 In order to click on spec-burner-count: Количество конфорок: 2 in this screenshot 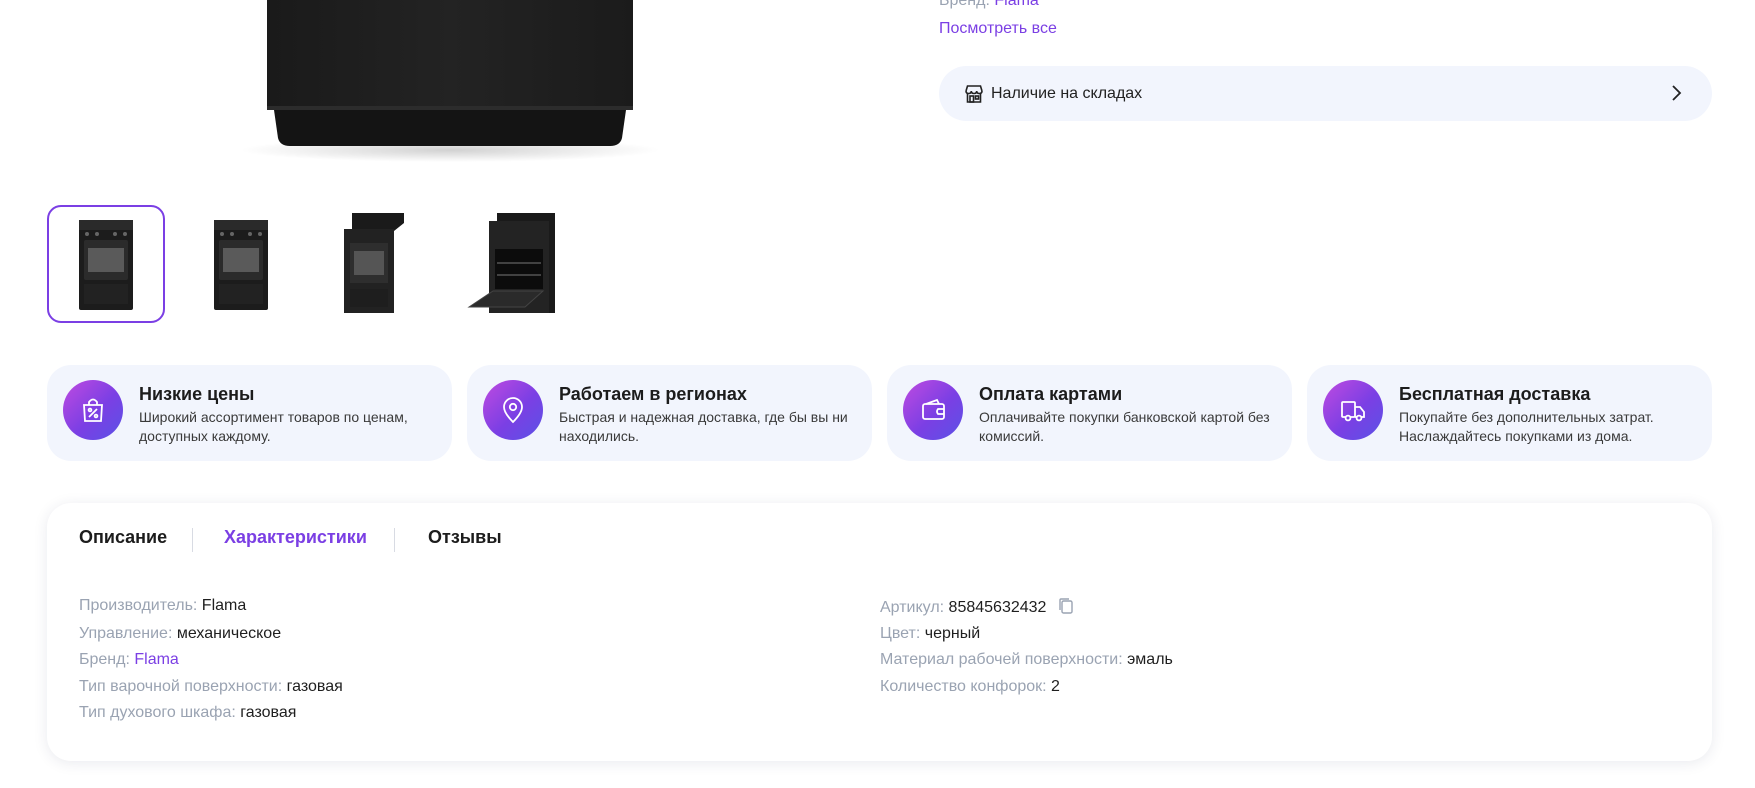, I will do `click(970, 687)`.